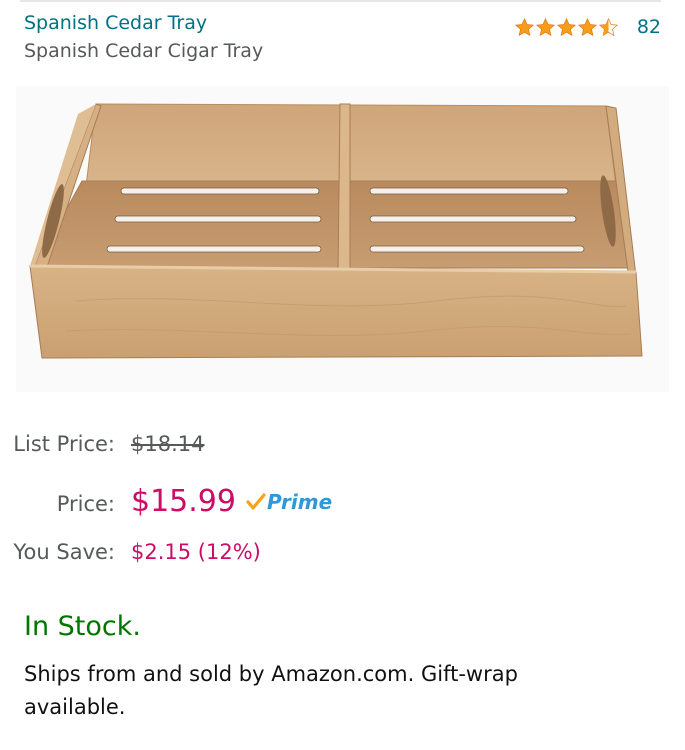  Describe the element at coordinates (85, 504) in the screenshot. I see `price-label: Price:` at that location.